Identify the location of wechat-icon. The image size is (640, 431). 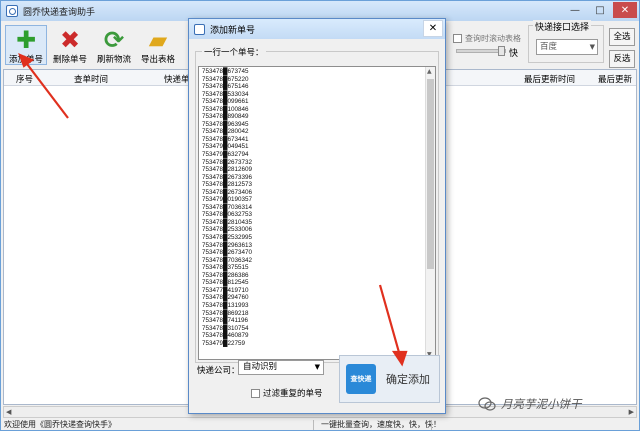
(487, 404).